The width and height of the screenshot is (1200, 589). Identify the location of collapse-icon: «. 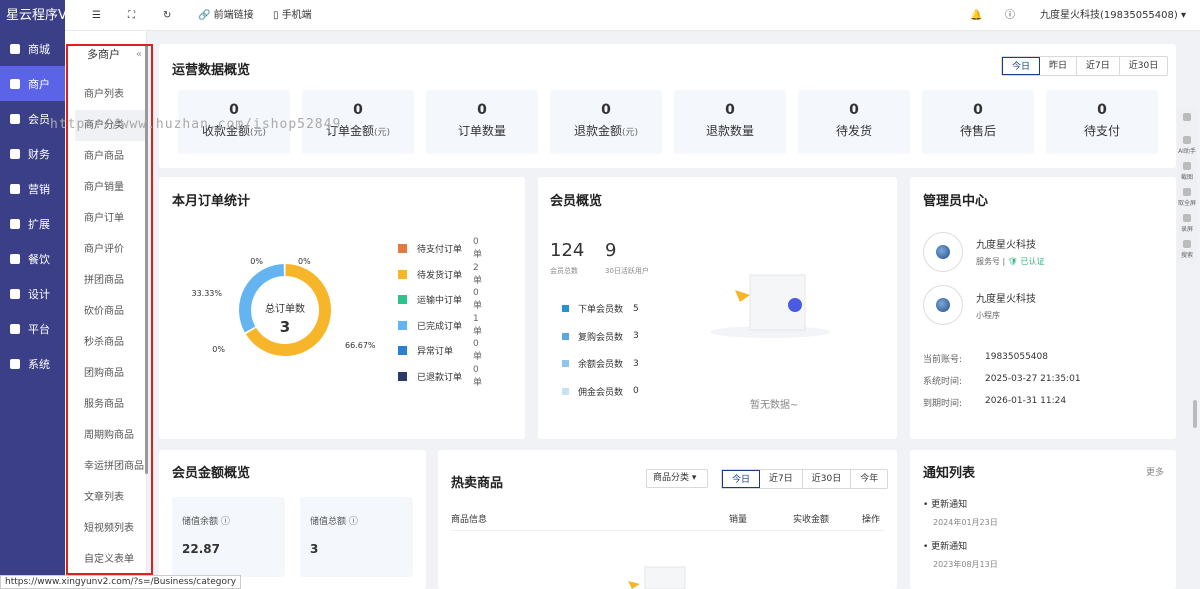
(139, 54).